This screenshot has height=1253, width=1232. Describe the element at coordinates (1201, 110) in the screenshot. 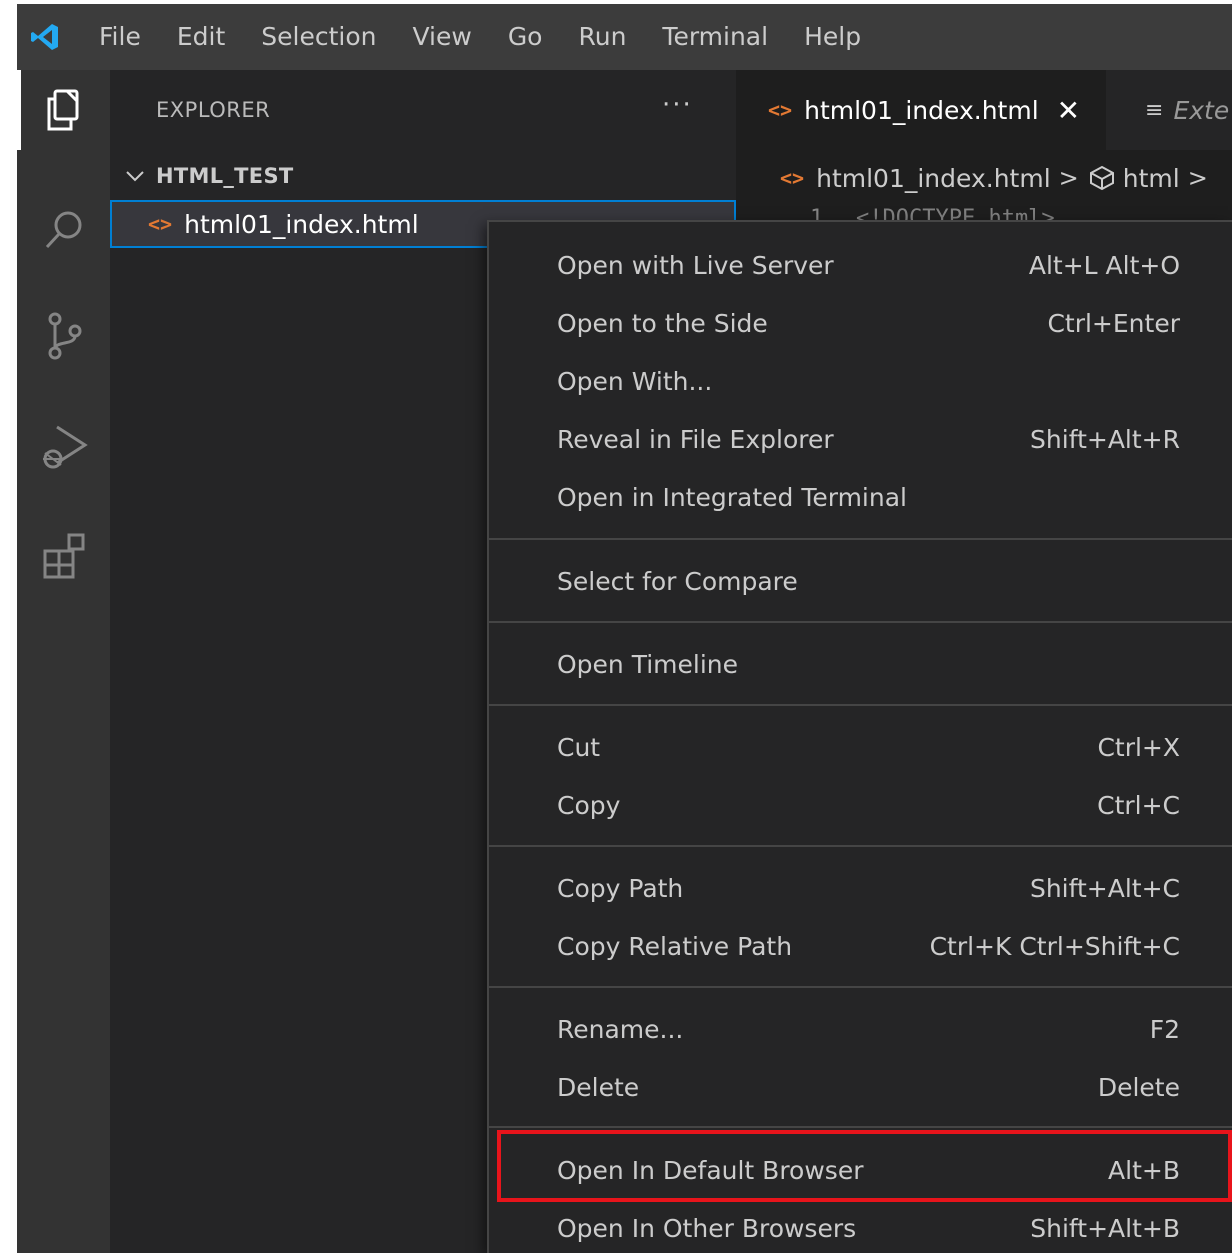

I see `tab-label: Exte` at that location.